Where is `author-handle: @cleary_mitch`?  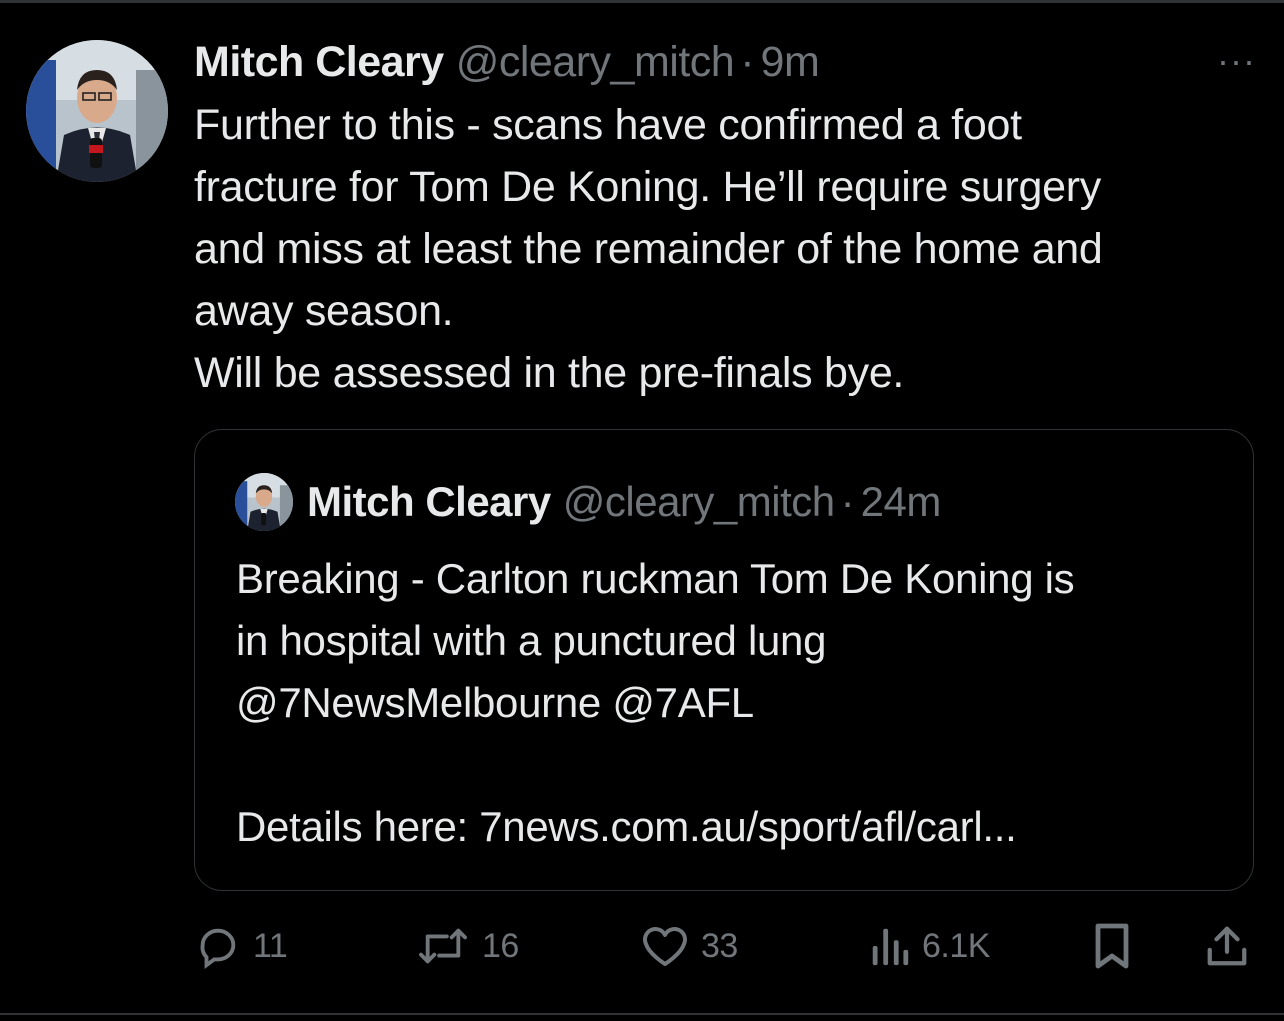
author-handle: @cleary_mitch is located at coordinates (595, 62).